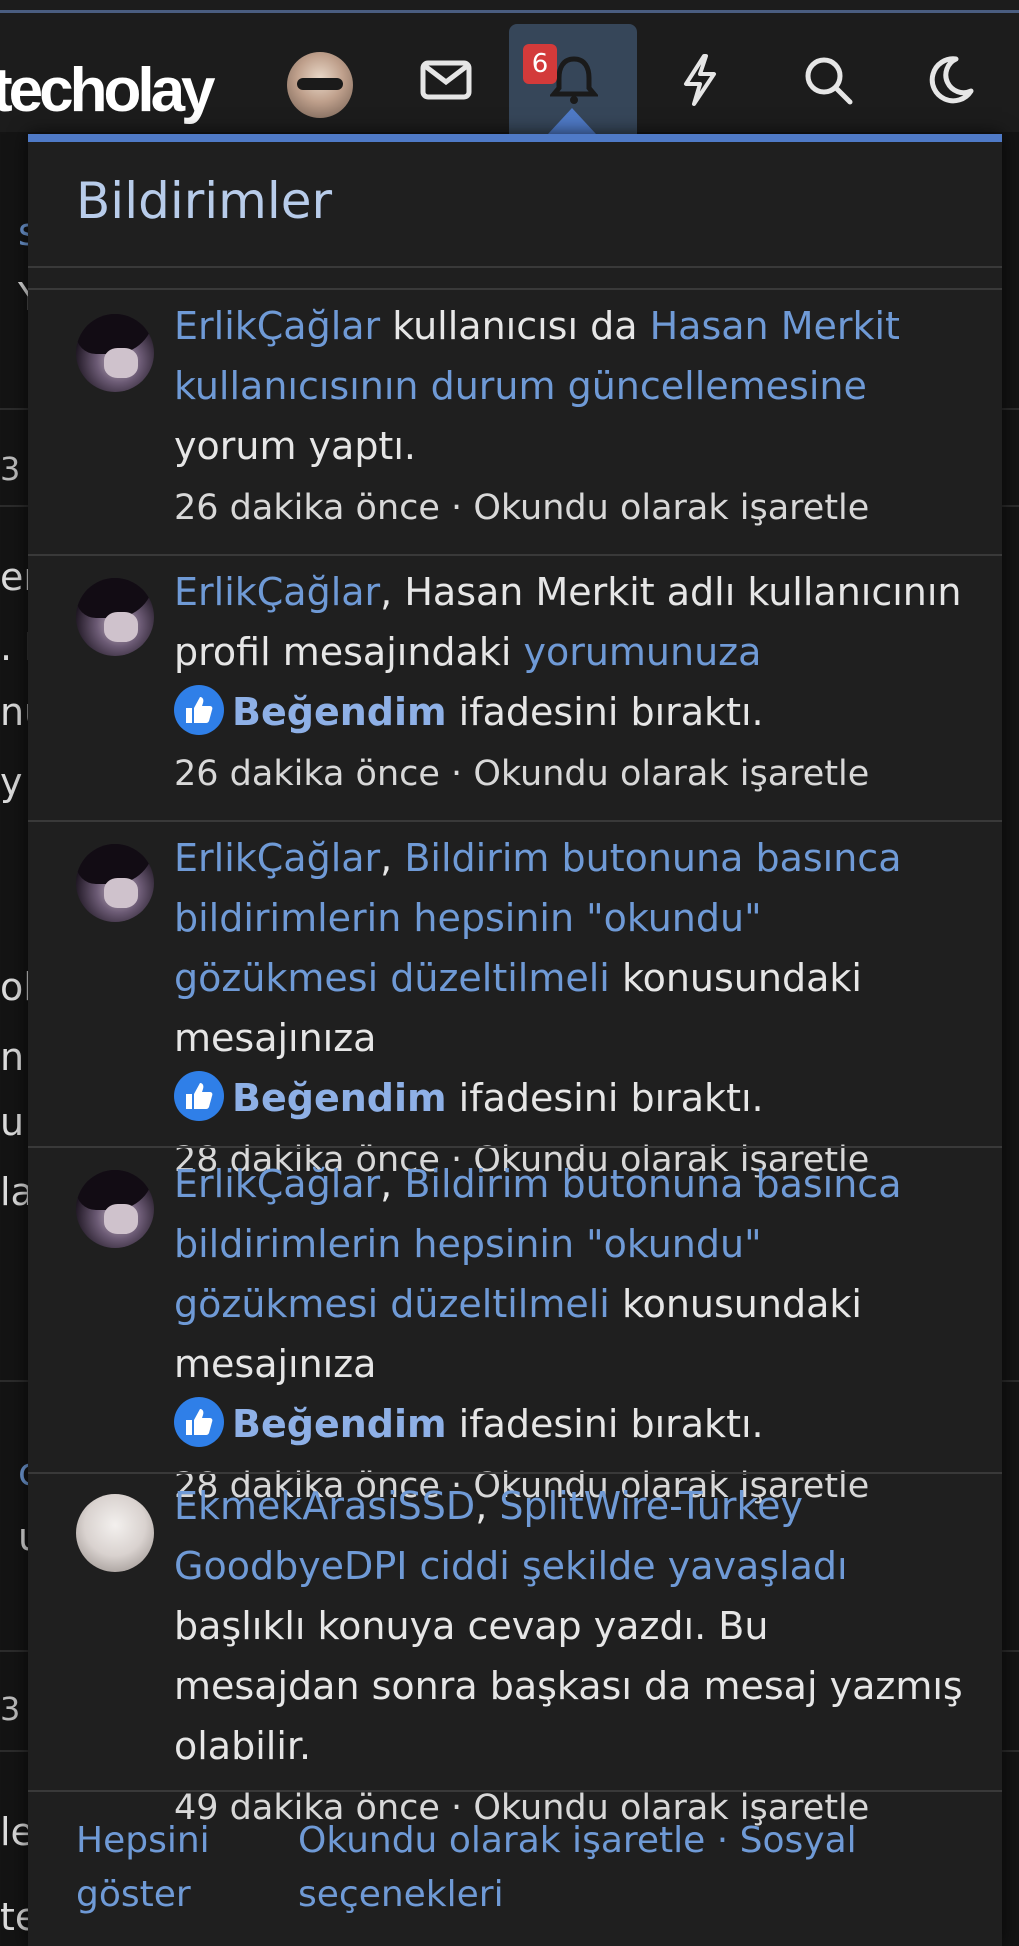  Describe the element at coordinates (324, 1506) in the screenshot. I see `user-link: EkmekArasiSSD` at that location.